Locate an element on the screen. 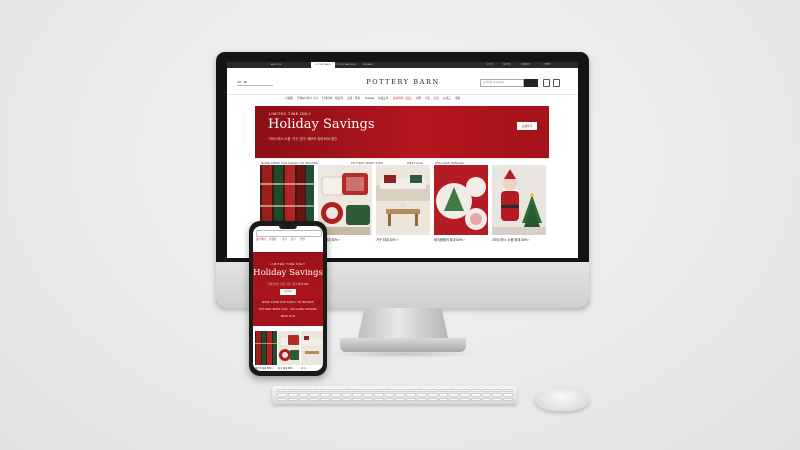 This screenshot has width=800, height=450. cart-icon is located at coordinates (556, 83).